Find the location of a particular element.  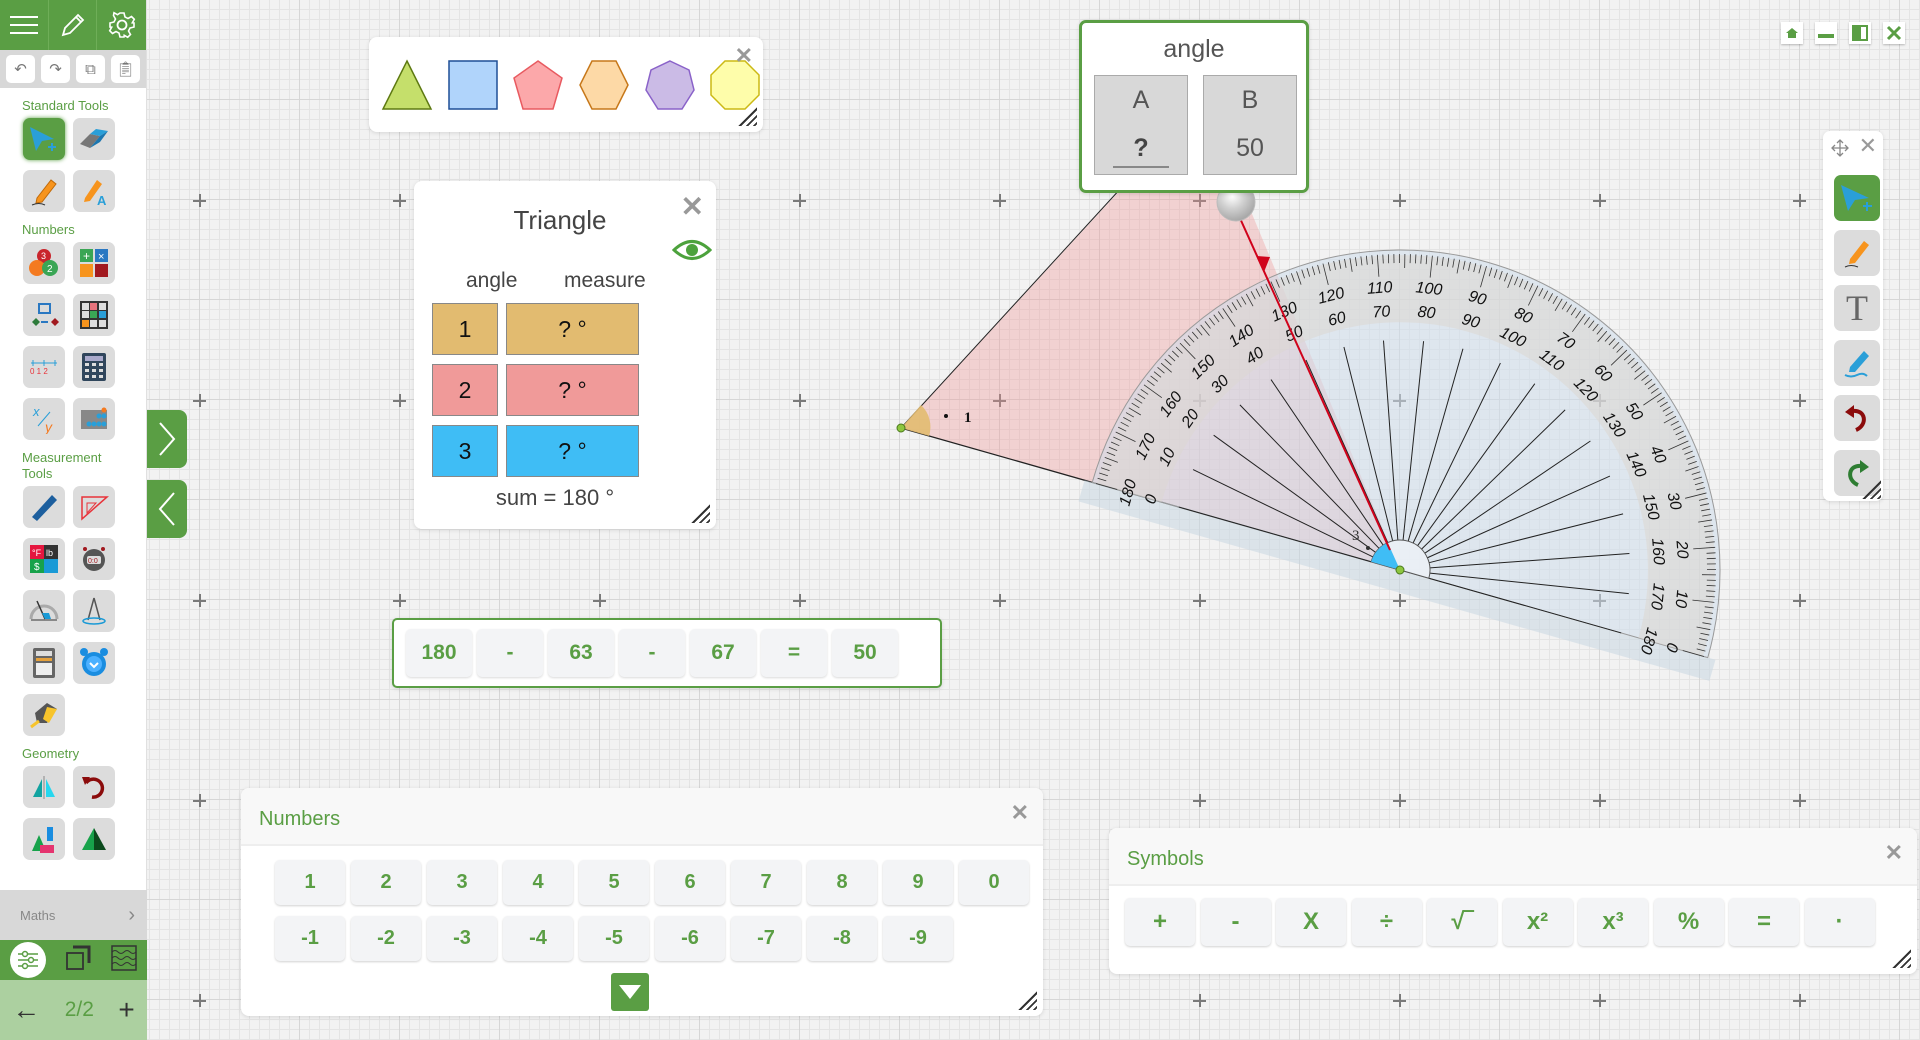

angle-b-box: B 50 is located at coordinates (1250, 125).